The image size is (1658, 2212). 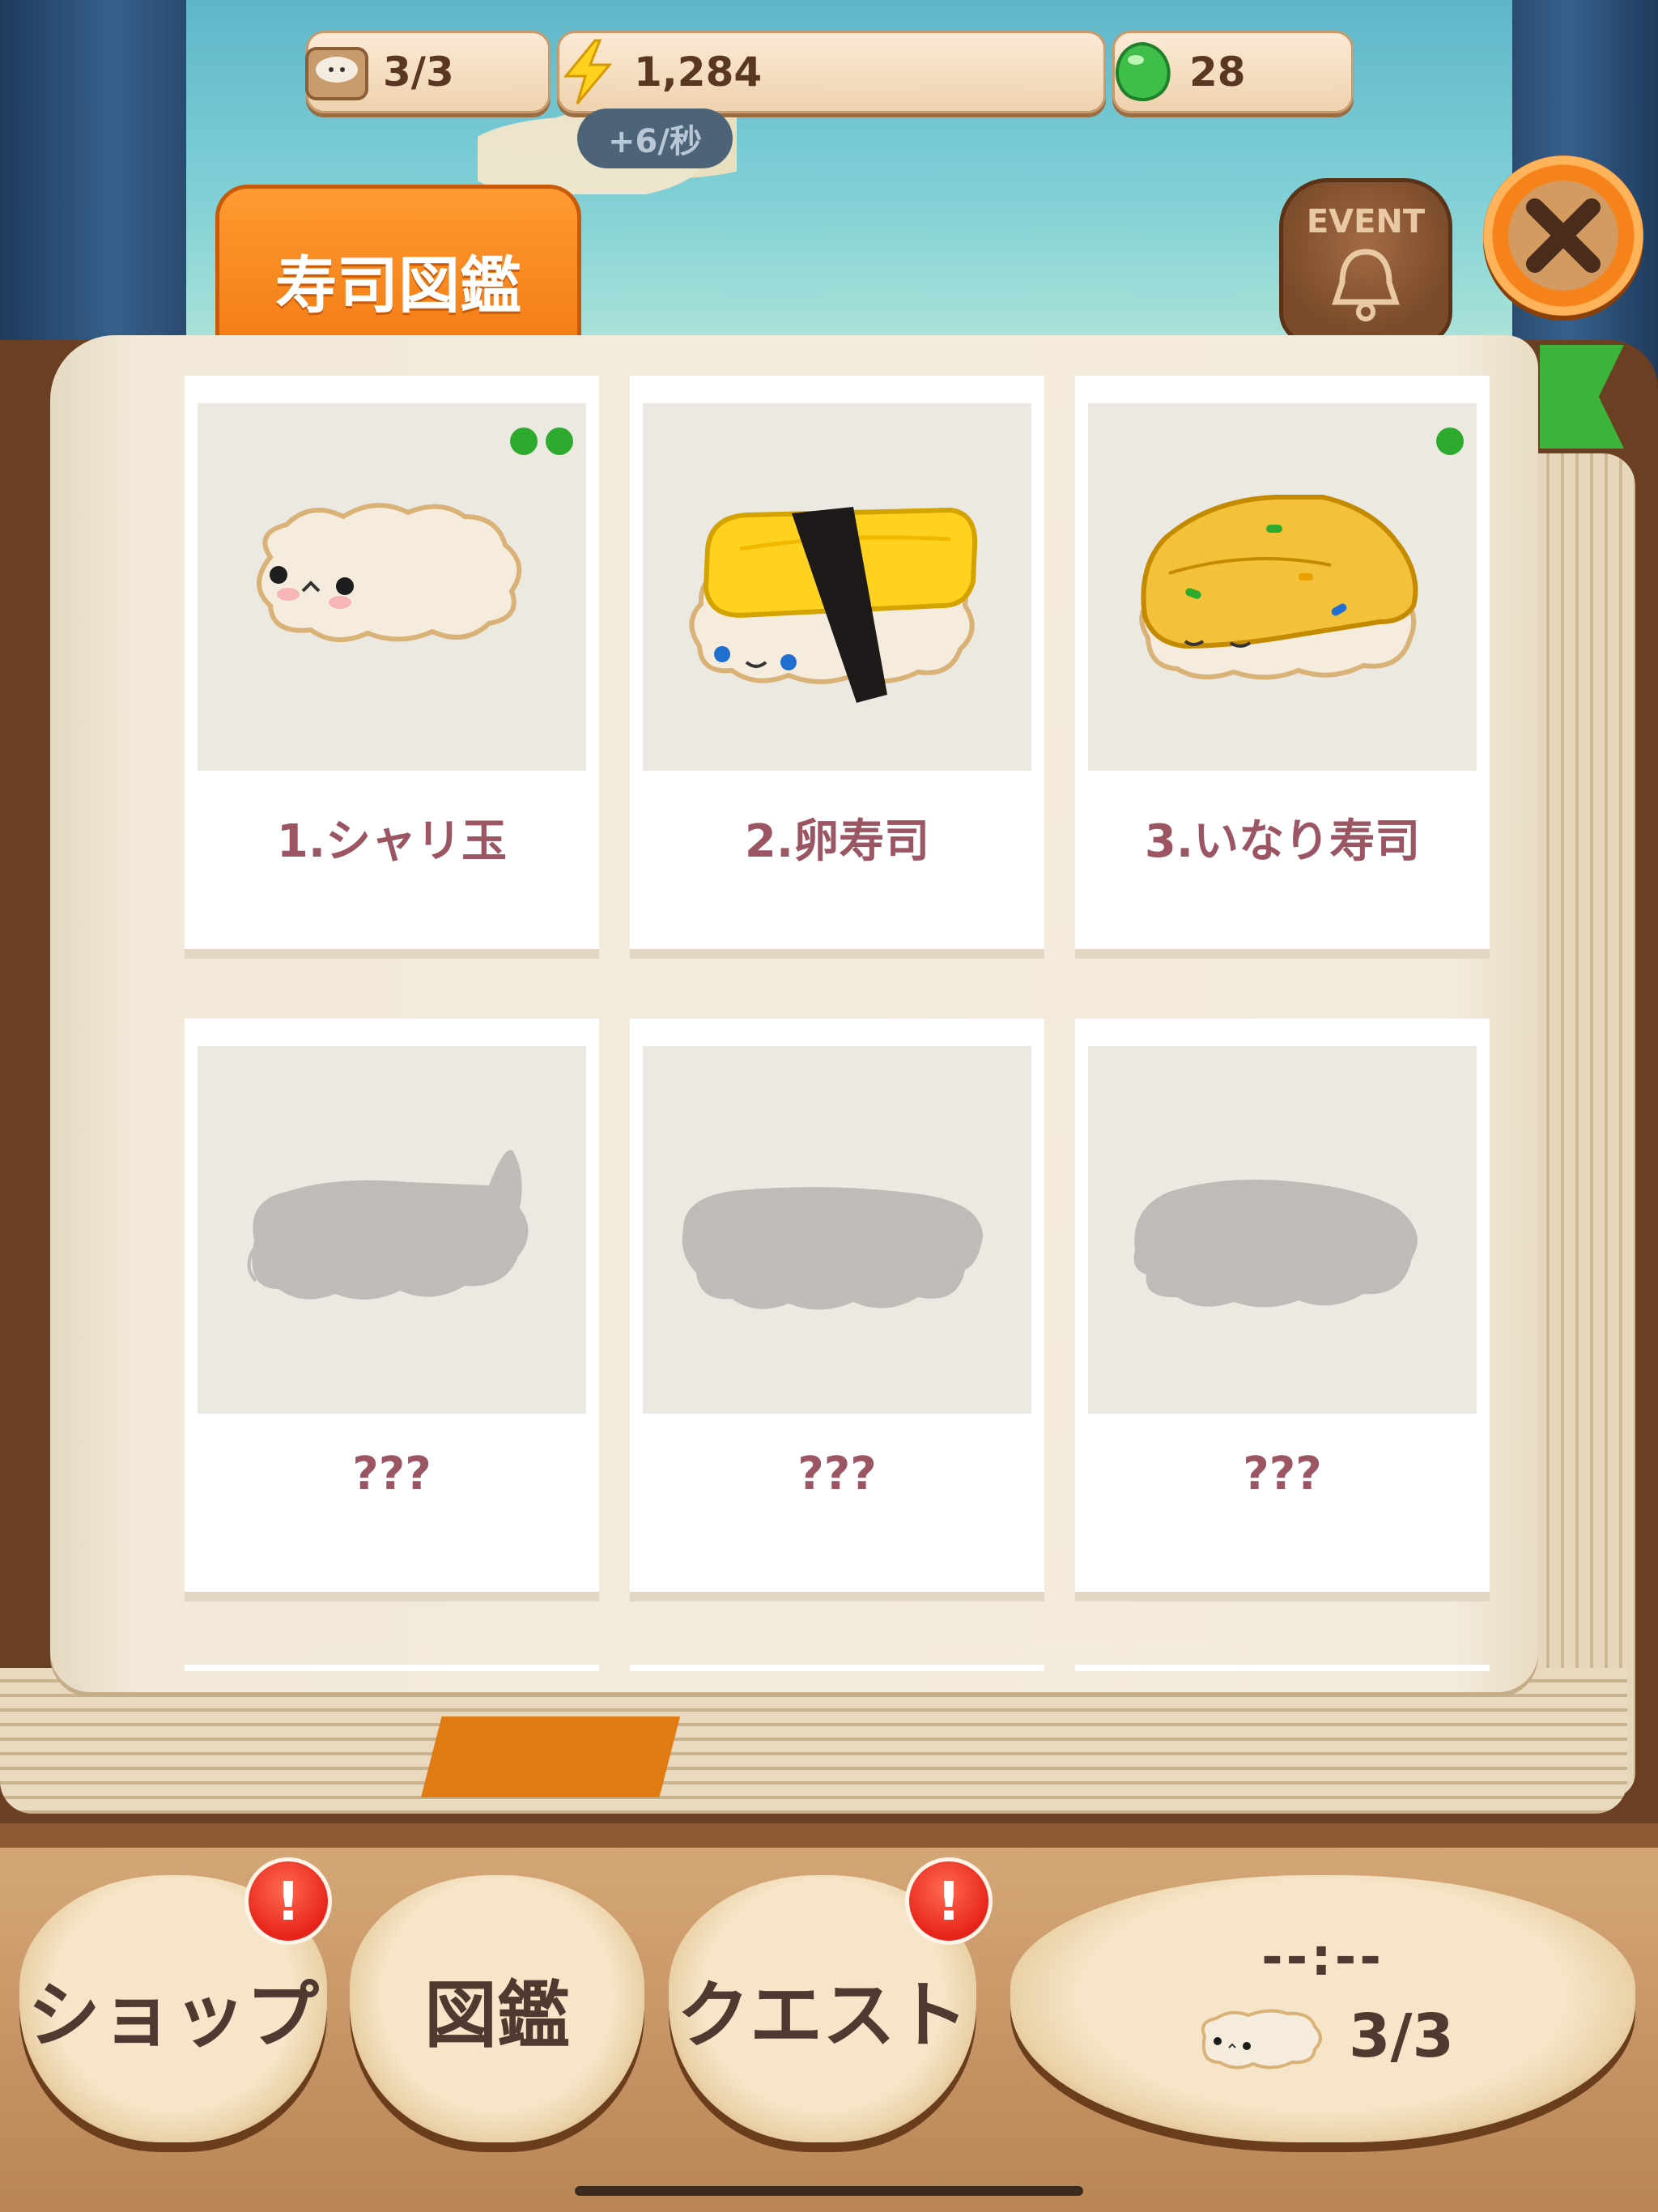 I want to click on rice-ball-icon, so click(x=1261, y=2039).